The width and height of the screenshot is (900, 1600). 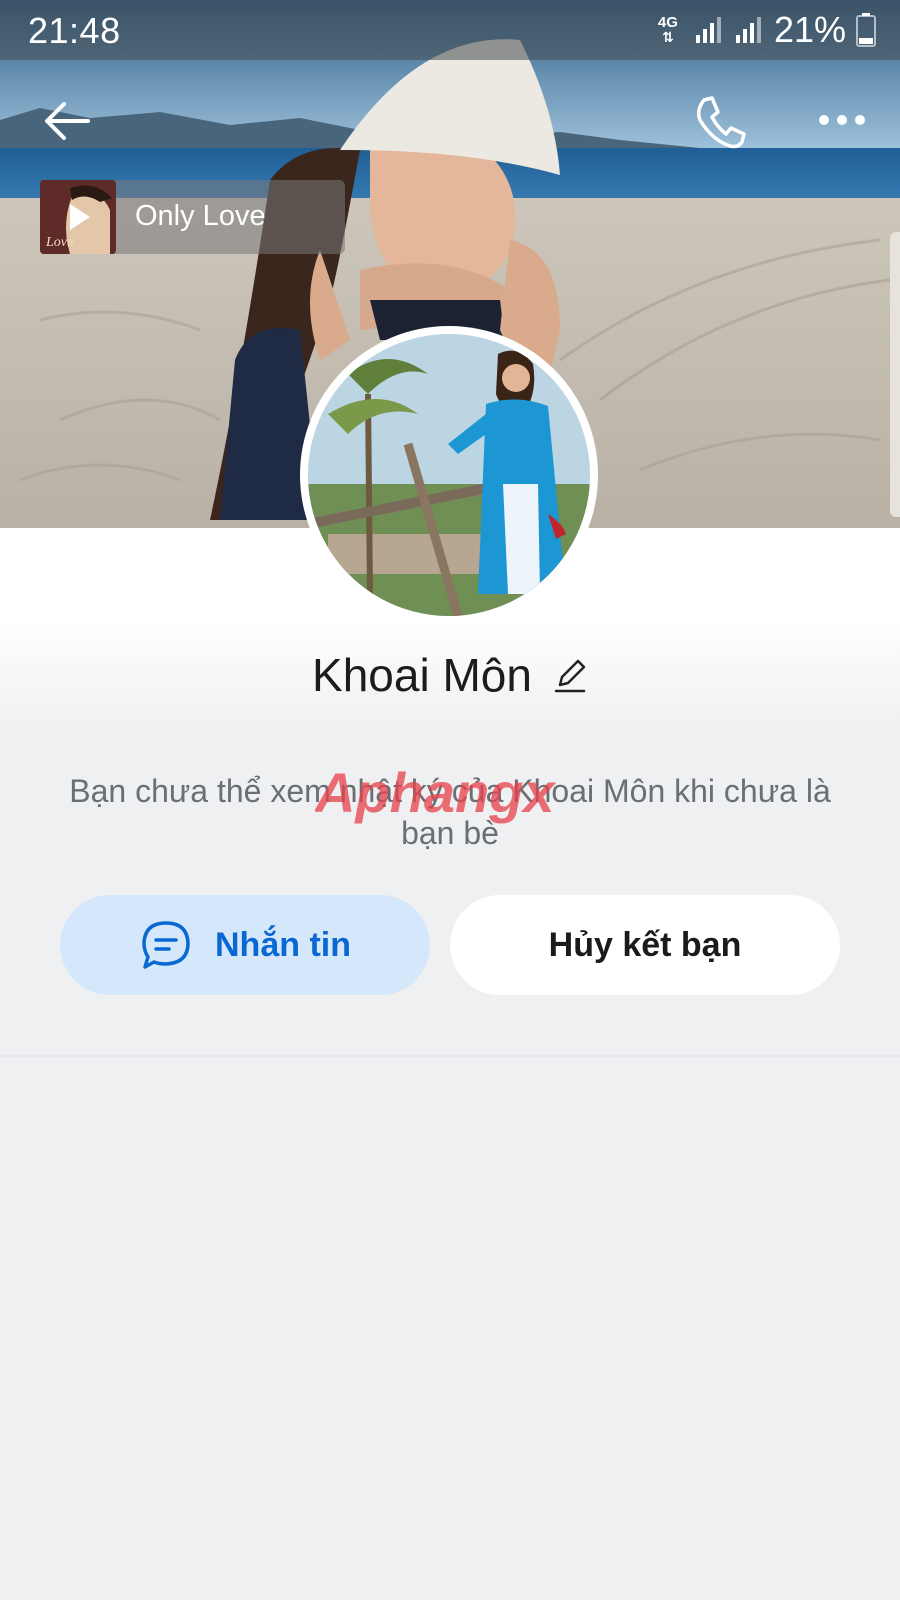 I want to click on more-icon, so click(x=842, y=120).